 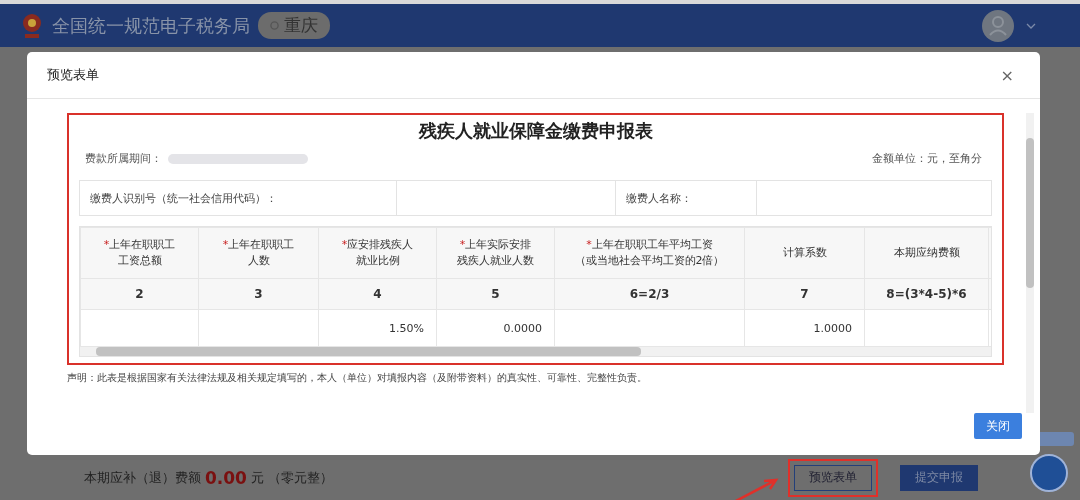 What do you see at coordinates (151, 25) in the screenshot?
I see `site-title: 全国统一规范电子税务局` at bounding box center [151, 25].